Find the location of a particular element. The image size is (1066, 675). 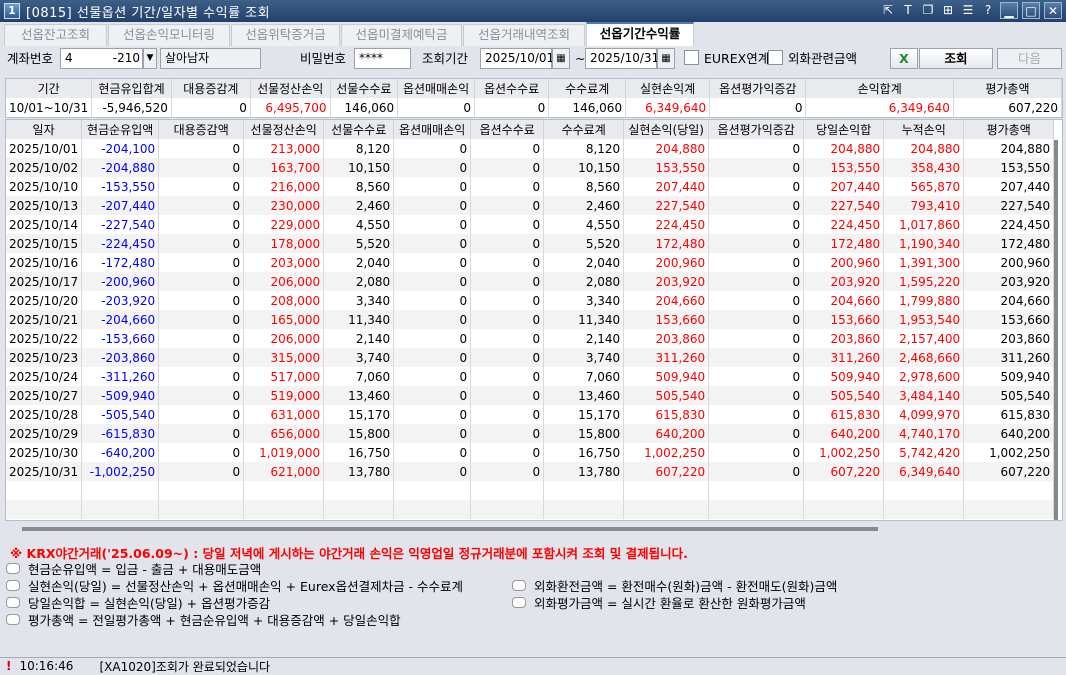

column-header: 실현손익(당일) is located at coordinates (666, 129).